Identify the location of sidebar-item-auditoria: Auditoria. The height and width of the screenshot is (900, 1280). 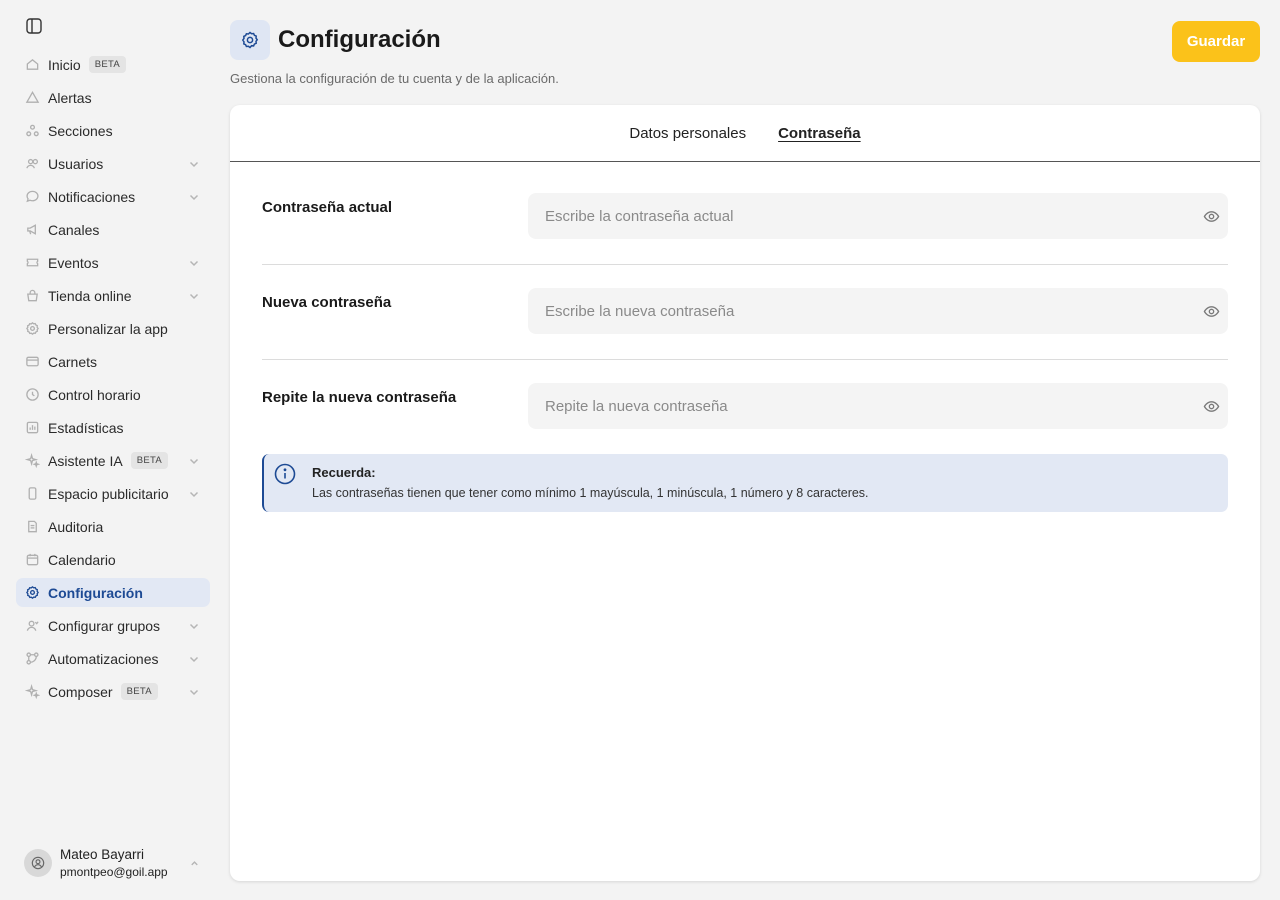
(113, 526).